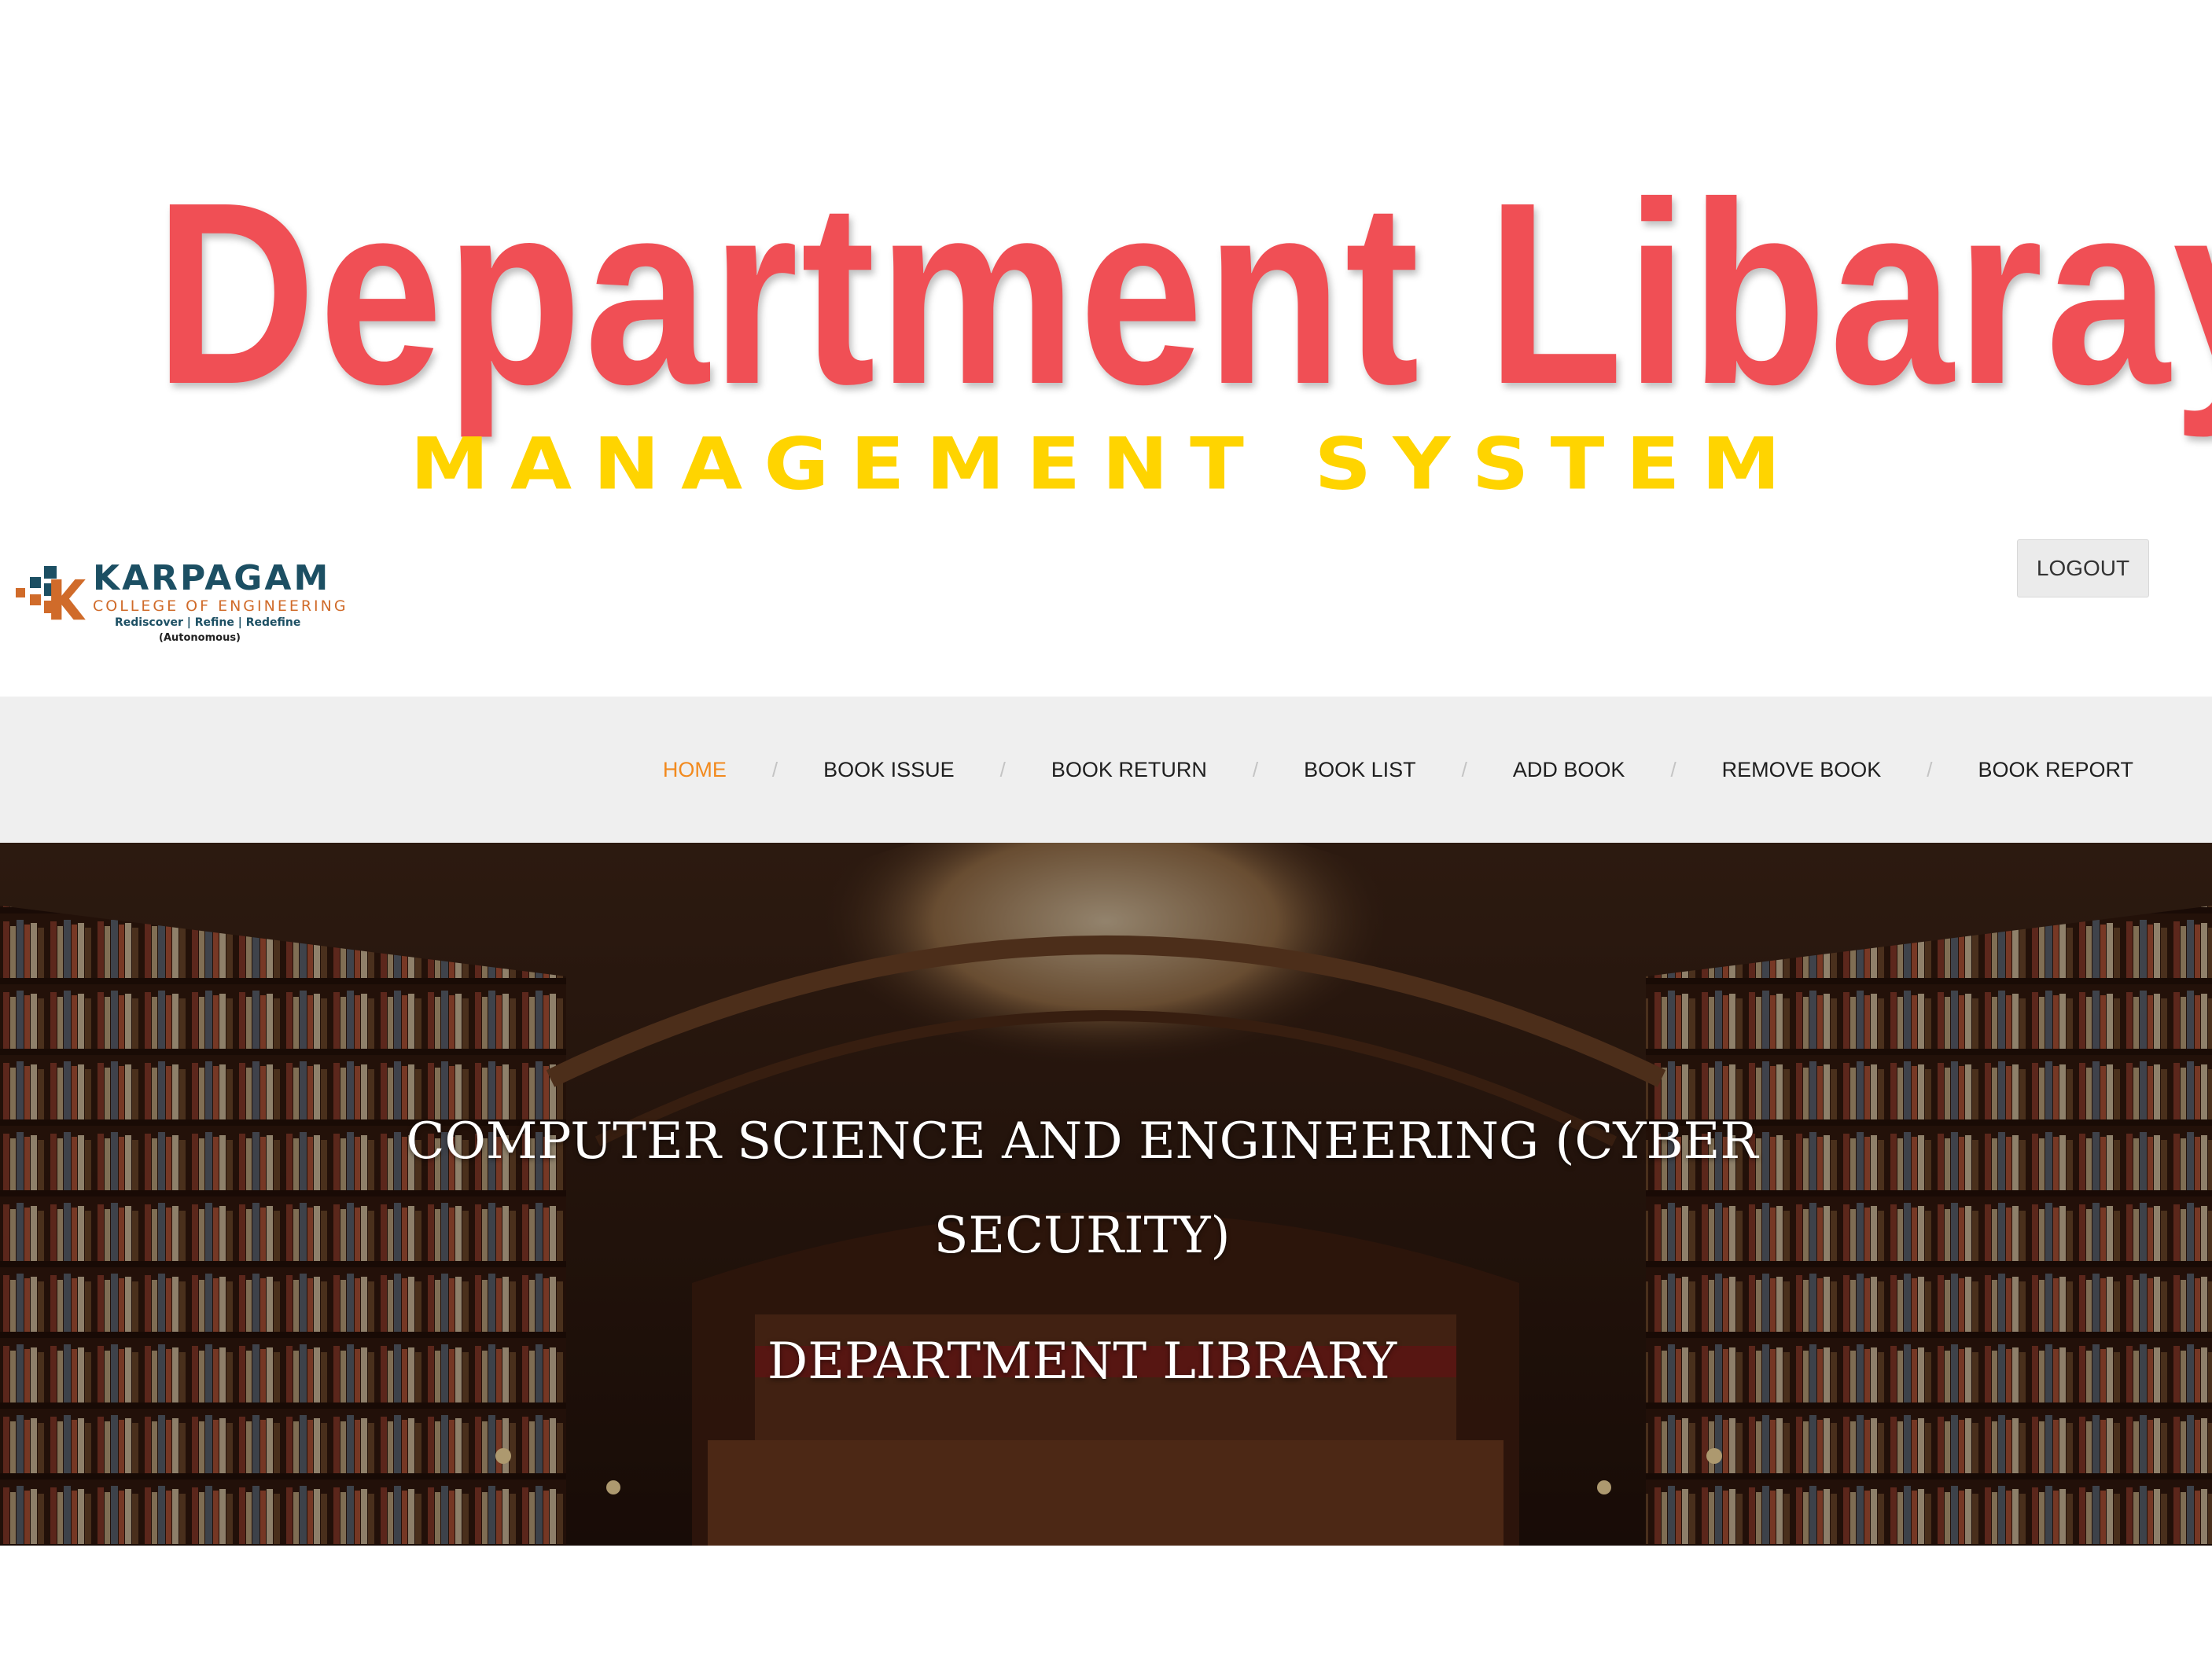  What do you see at coordinates (889, 770) in the screenshot?
I see `nav-item-book-issue: BOOK ISSUE` at bounding box center [889, 770].